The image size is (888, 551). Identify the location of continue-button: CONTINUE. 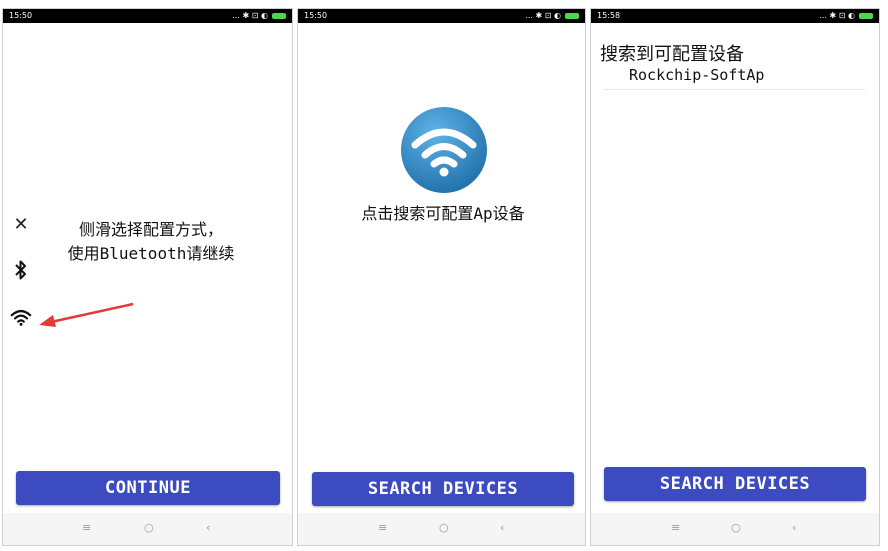
(148, 488).